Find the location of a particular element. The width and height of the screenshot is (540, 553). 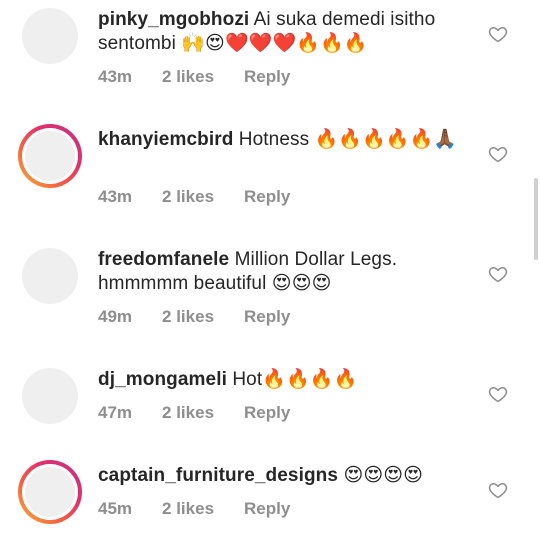

comment-username: khanyiemcbird is located at coordinates (165, 139).